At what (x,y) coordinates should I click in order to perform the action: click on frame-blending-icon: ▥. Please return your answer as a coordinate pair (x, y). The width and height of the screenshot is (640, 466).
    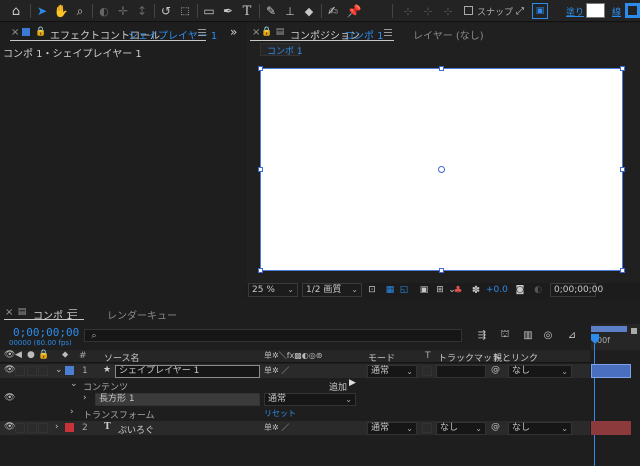
    Looking at the image, I should click on (528, 335).